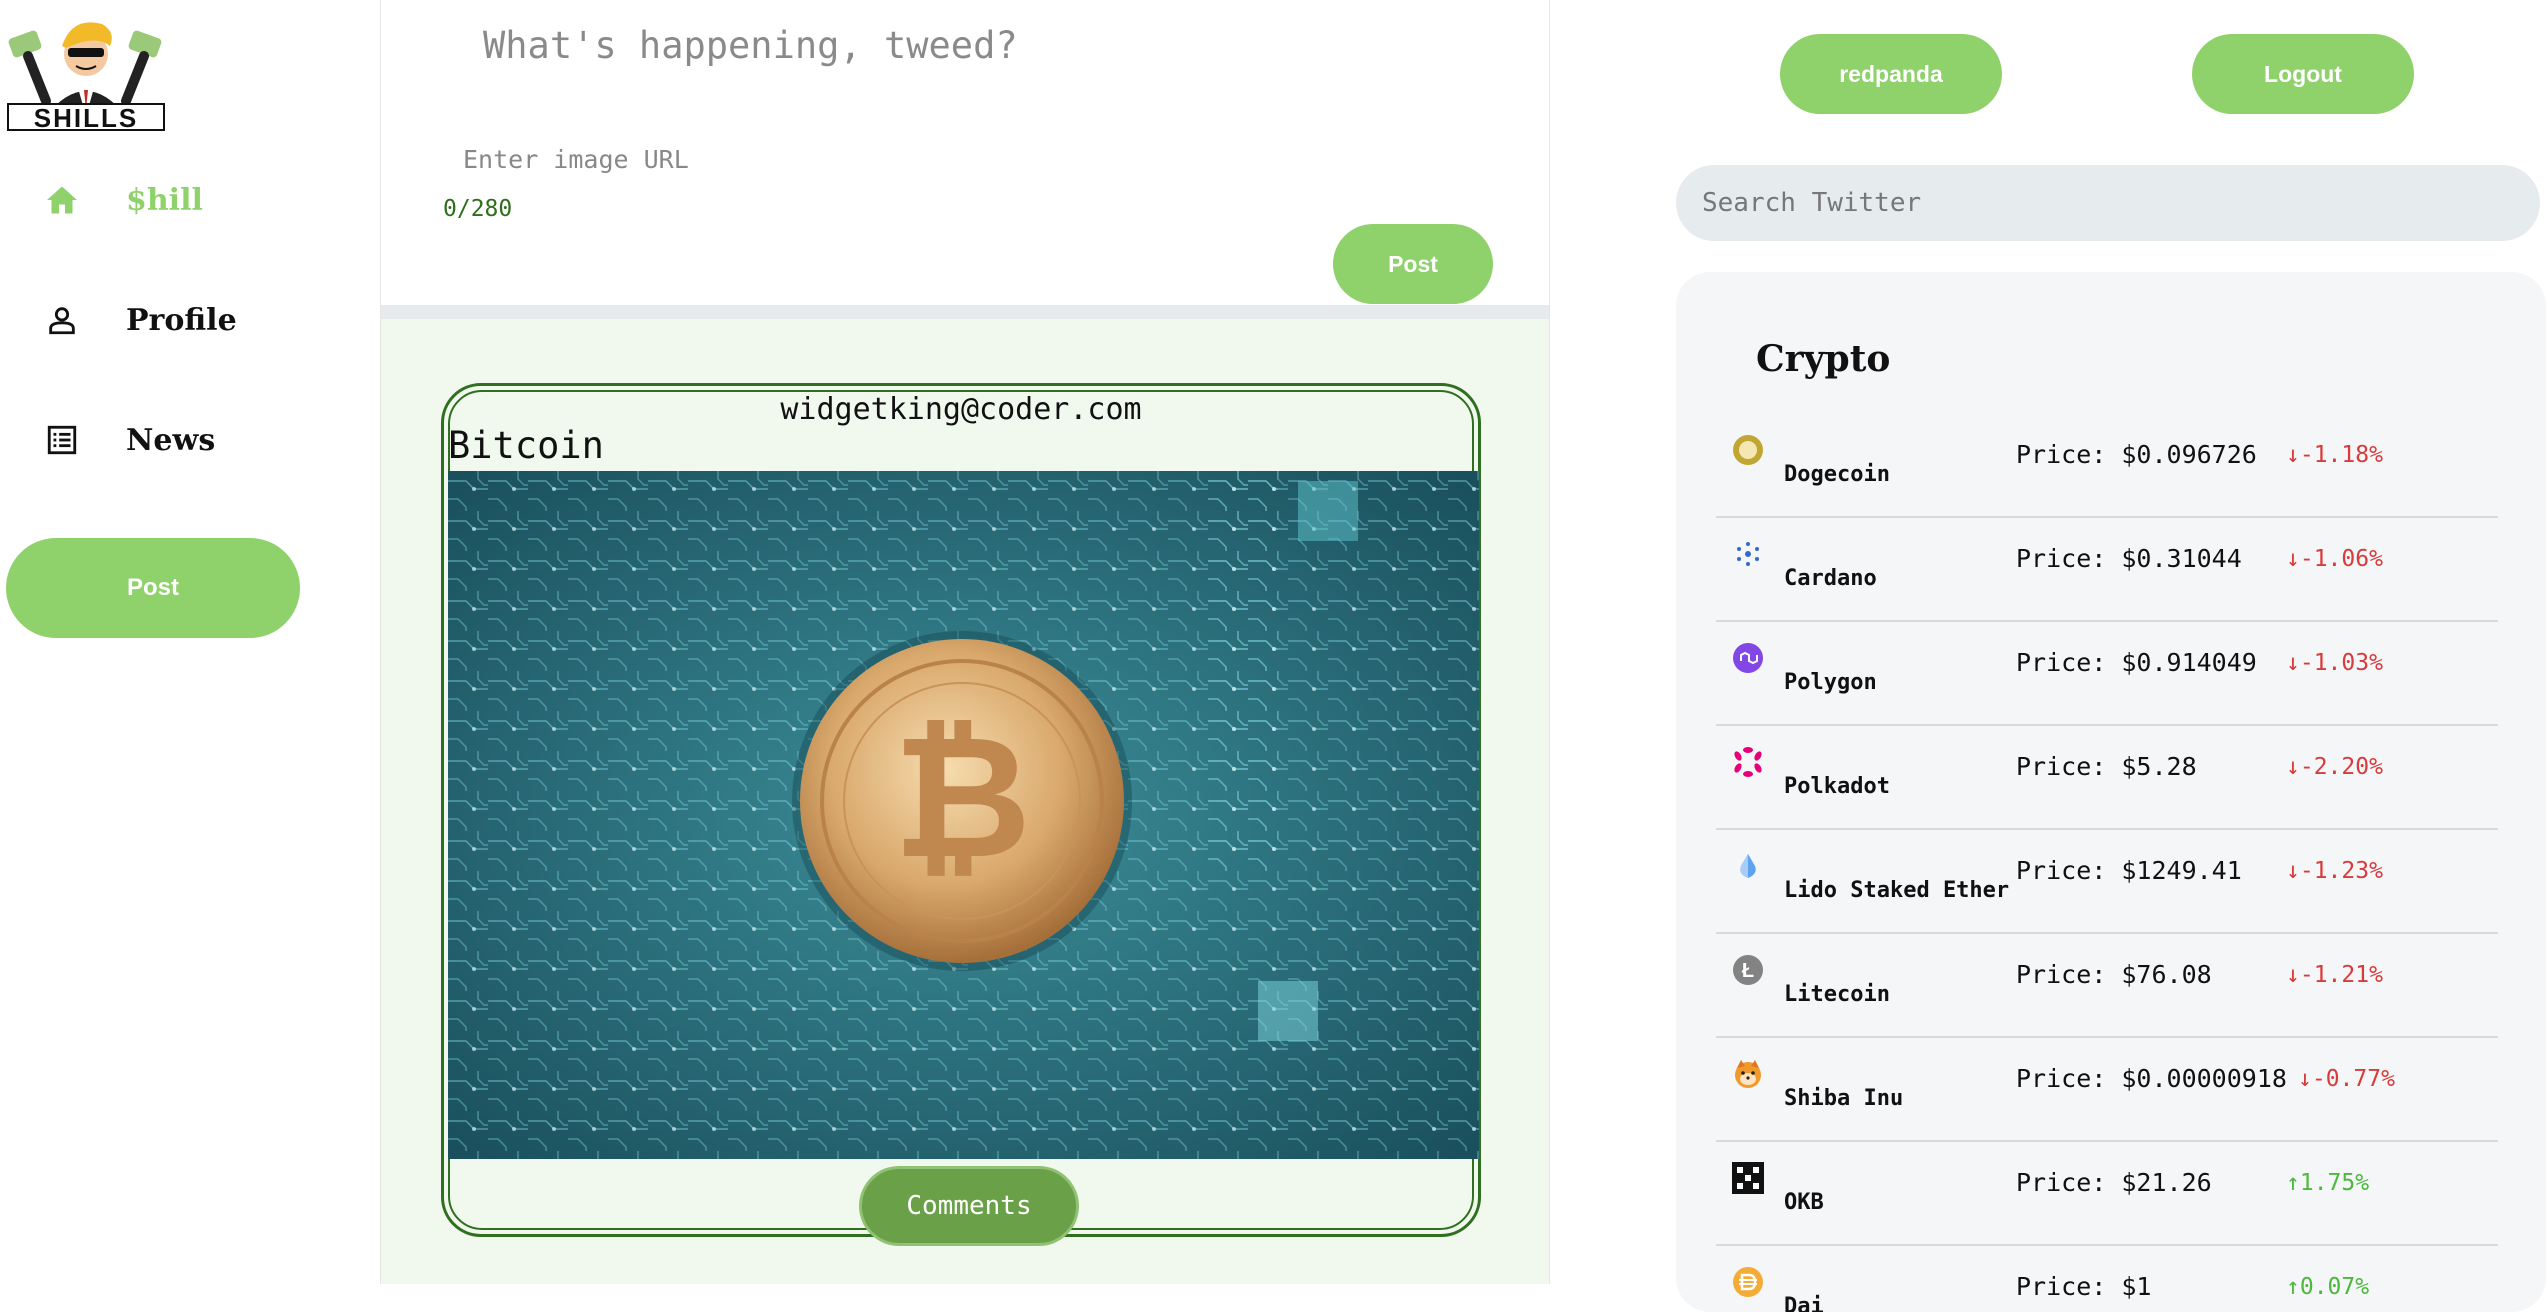 This screenshot has height=1312, width=2548. I want to click on dogecoin-icon, so click(1748, 450).